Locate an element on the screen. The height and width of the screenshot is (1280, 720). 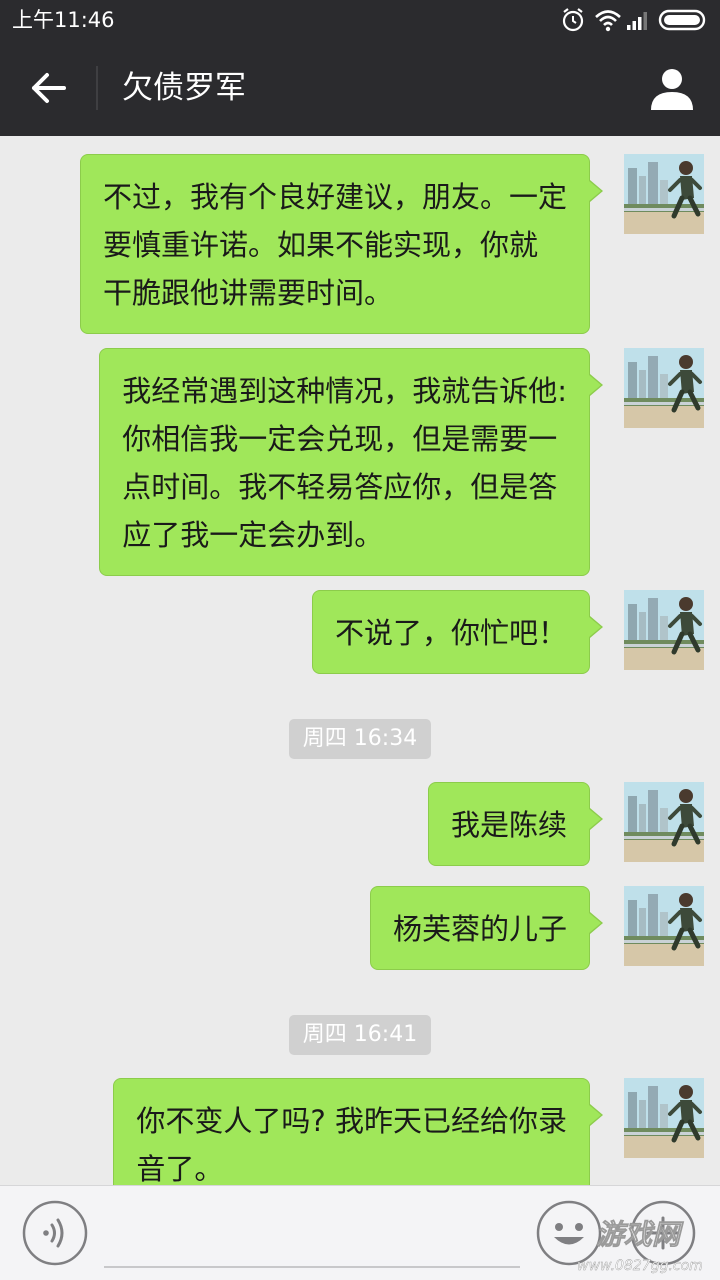
message-line: 杨芙蓉的儿子 is located at coordinates (479, 929).